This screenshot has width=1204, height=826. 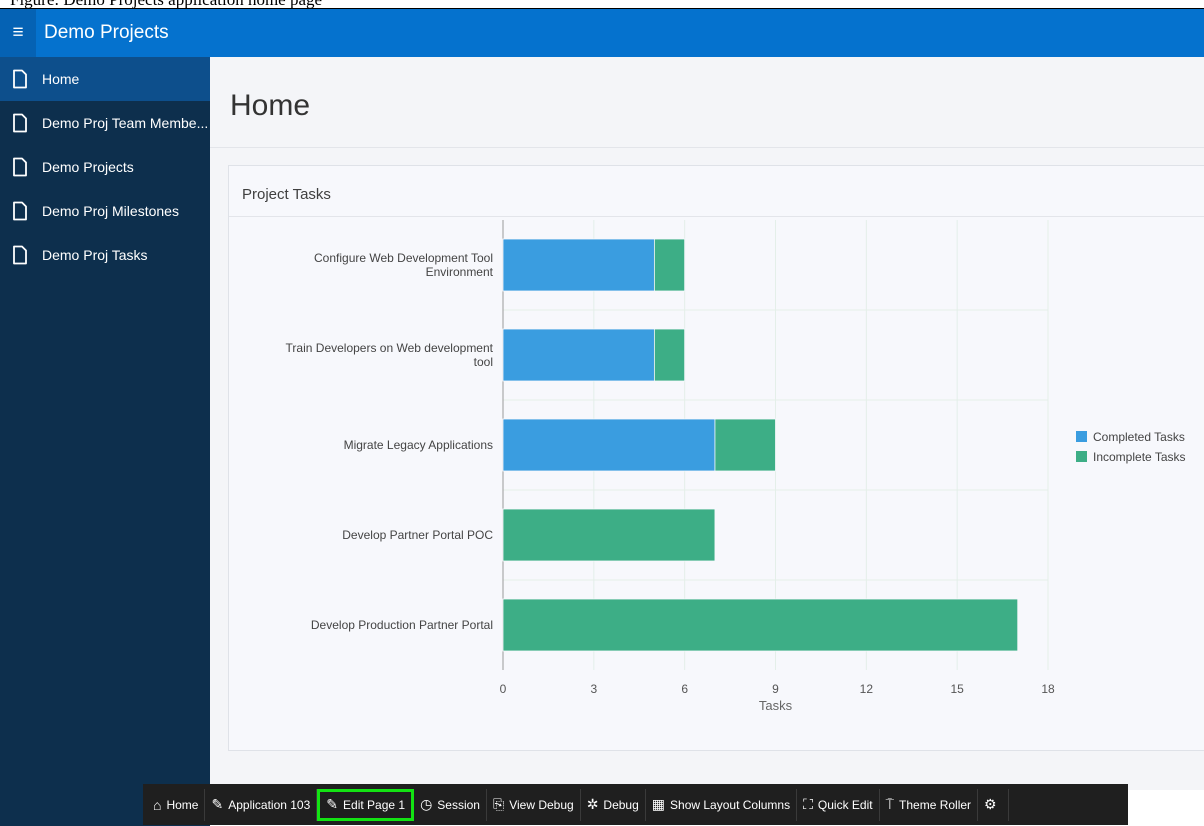 I want to click on bug-icon: ✲, so click(x=592, y=804).